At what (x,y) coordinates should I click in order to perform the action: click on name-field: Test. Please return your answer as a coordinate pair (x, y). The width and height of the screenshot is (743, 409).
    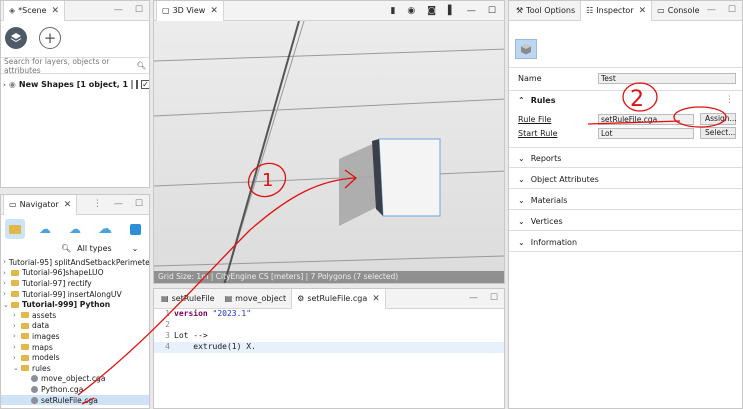
    Looking at the image, I should click on (667, 78).